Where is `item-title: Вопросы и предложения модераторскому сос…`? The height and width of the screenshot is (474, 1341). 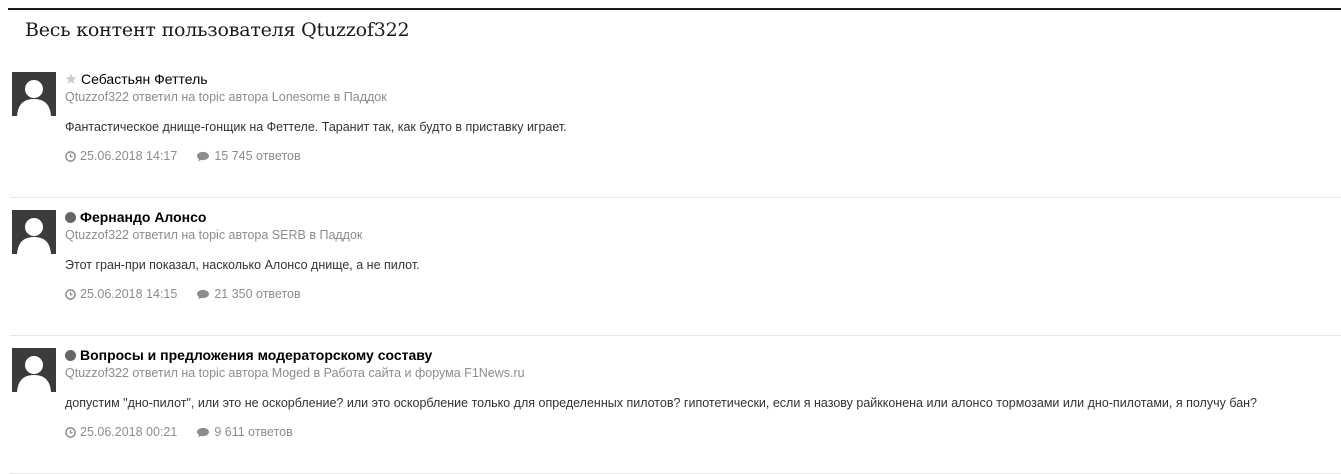
item-title: Вопросы и предложения модераторскому сос… is located at coordinates (248, 355).